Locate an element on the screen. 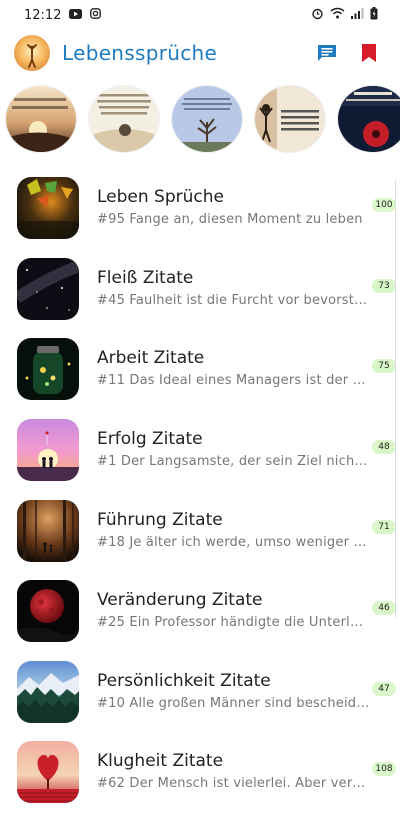 This screenshot has width=400, height=813. instagram-icon is located at coordinates (96, 15).